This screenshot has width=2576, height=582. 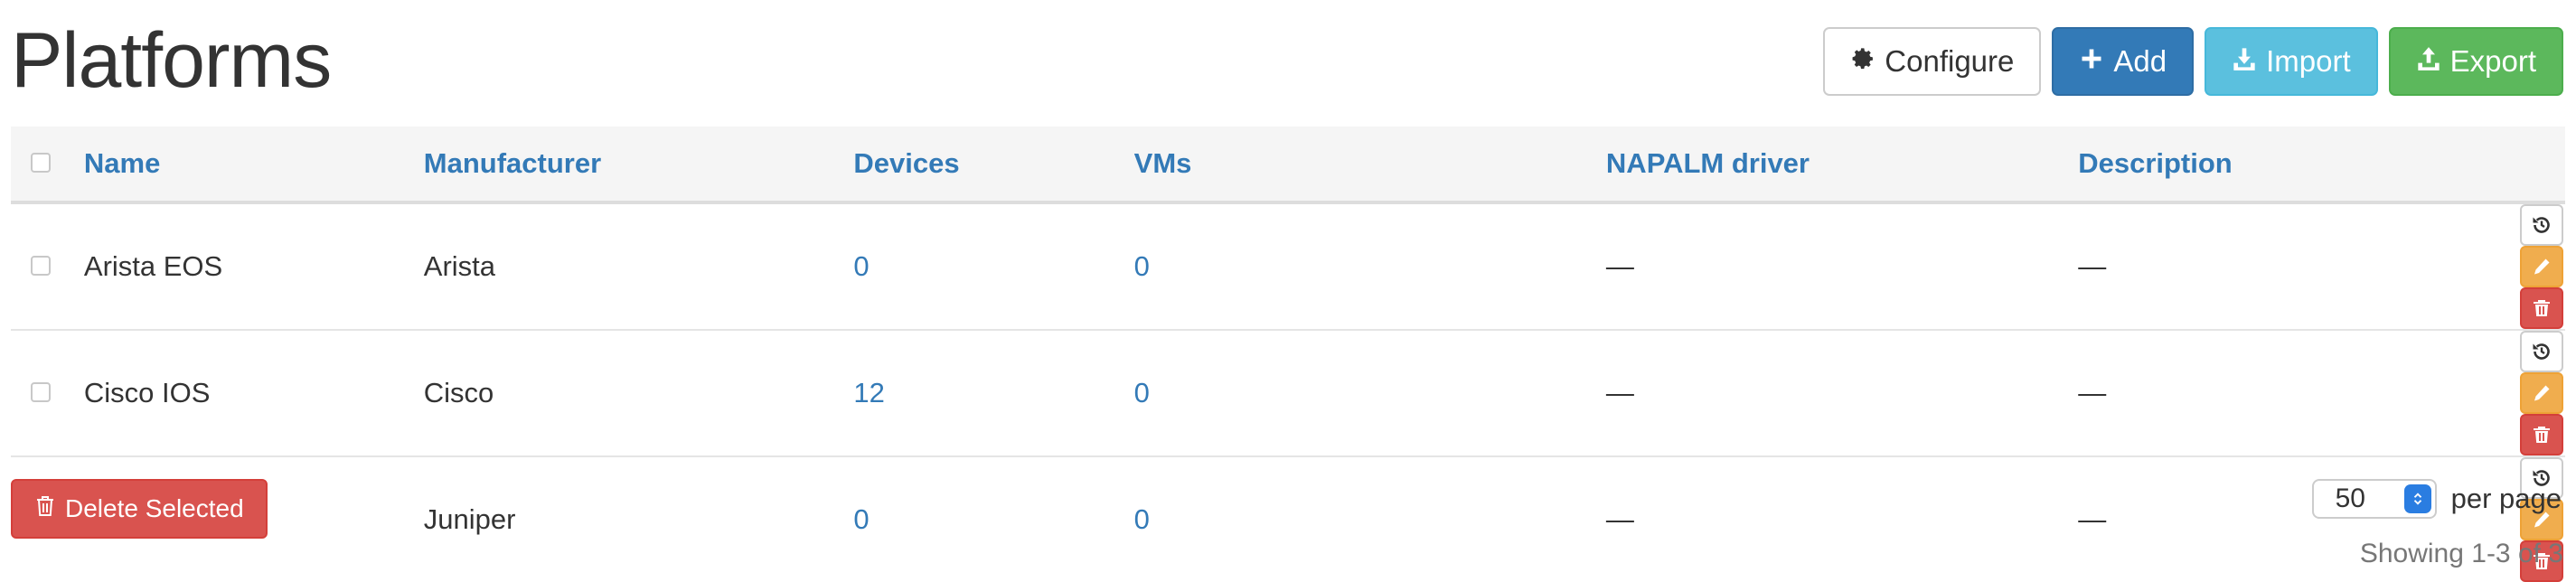 I want to click on cell-devices-link: 12, so click(x=993, y=393).